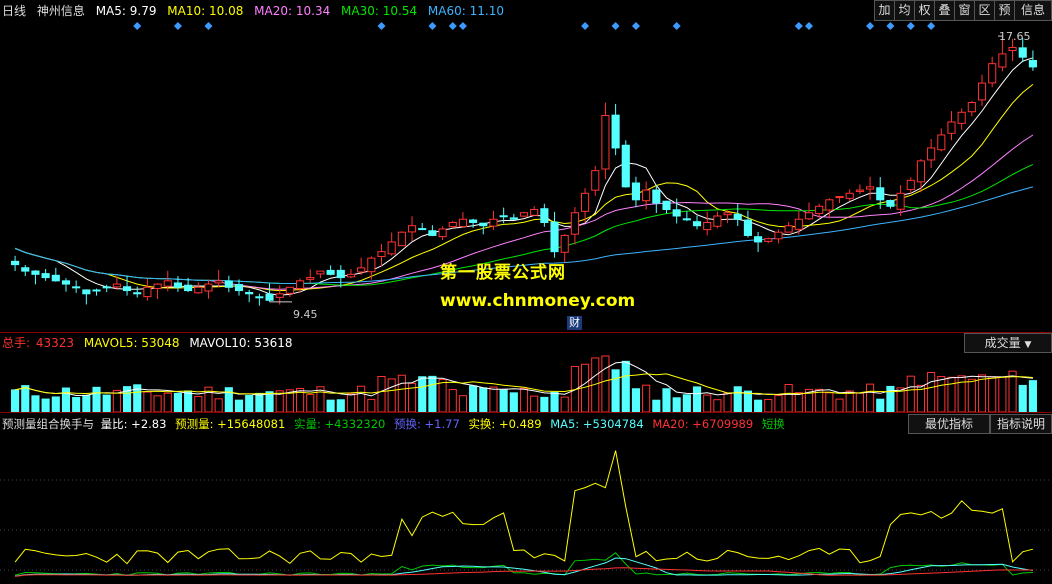 Image resolution: width=1052 pixels, height=584 pixels. I want to click on volume-header: 总手: 43323 MAVOL5: 53048 MAVOL10: 53618, so click(150, 343).